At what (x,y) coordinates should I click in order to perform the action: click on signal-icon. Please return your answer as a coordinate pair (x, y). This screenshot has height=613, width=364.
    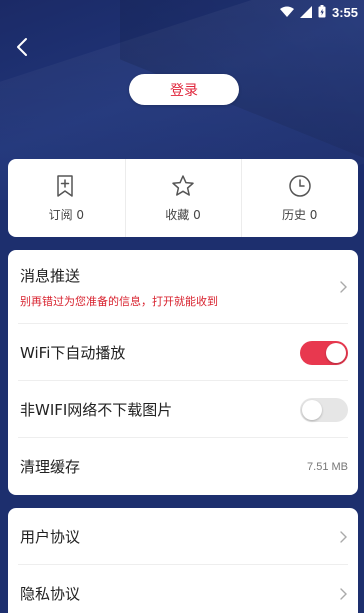
    Looking at the image, I should click on (305, 12).